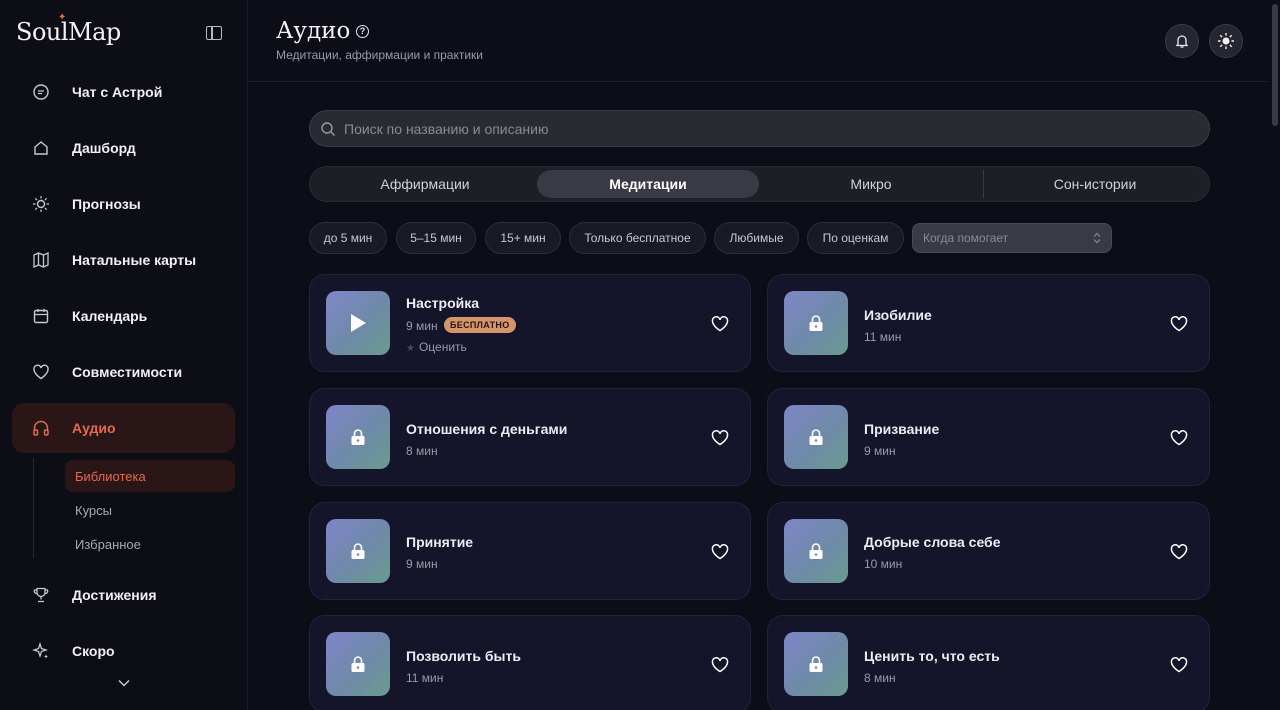 This screenshot has width=1280, height=710. What do you see at coordinates (756, 238) in the screenshot?
I see `filter-chip: Любимые` at bounding box center [756, 238].